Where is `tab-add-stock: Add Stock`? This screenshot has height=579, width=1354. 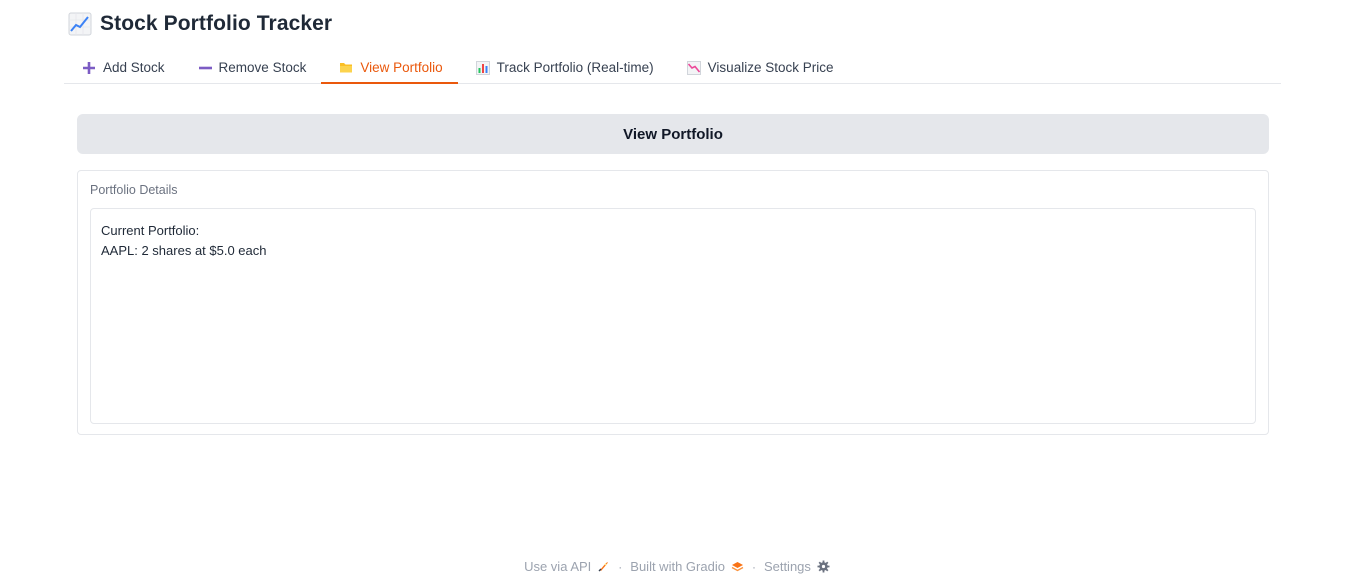
tab-add-stock: Add Stock is located at coordinates (122, 67).